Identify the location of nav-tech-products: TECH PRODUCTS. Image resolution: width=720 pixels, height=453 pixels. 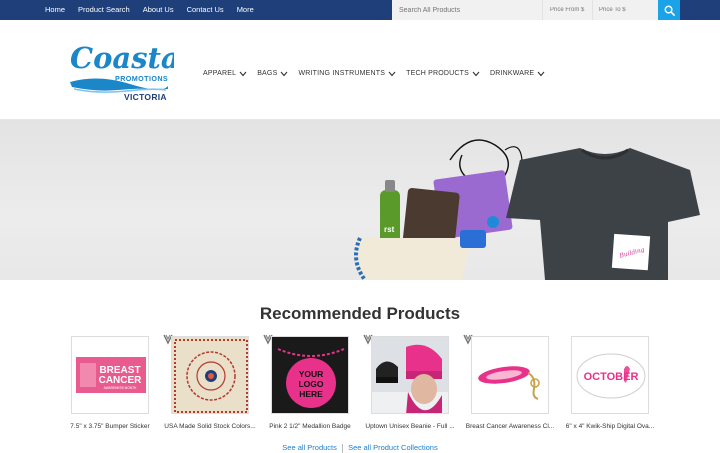
(443, 73).